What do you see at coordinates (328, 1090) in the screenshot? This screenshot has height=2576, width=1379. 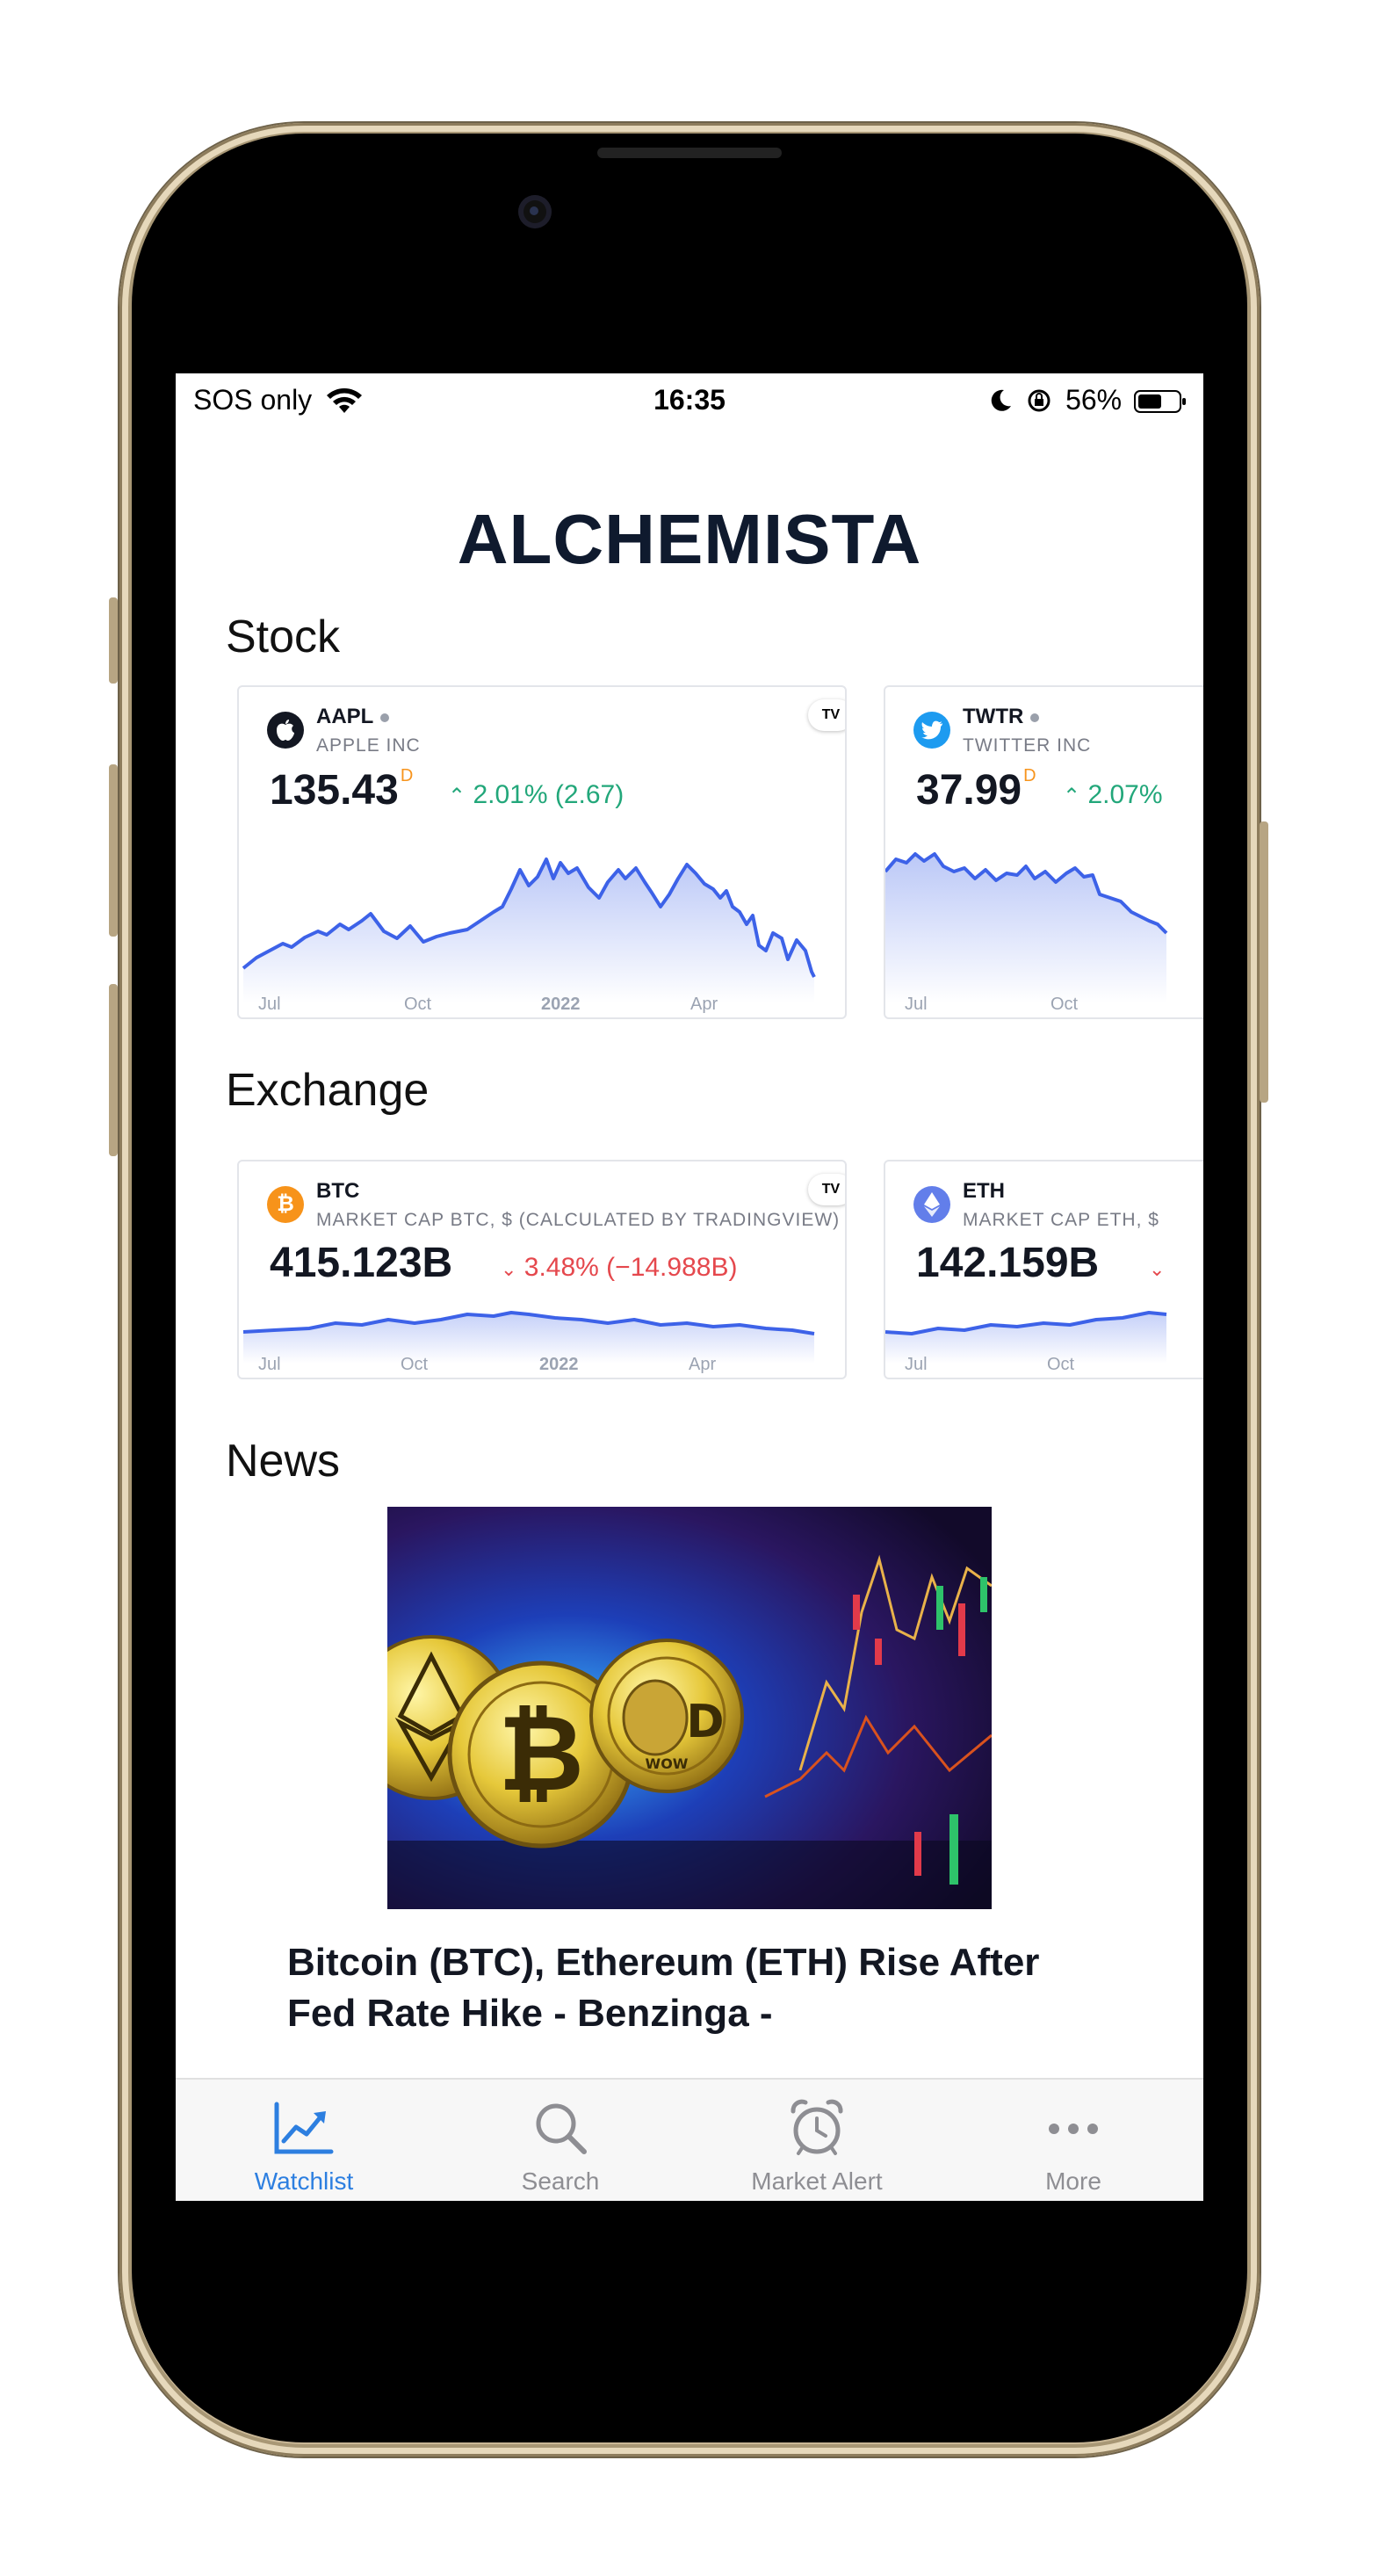 I see `section-title-exchange: Exchange` at bounding box center [328, 1090].